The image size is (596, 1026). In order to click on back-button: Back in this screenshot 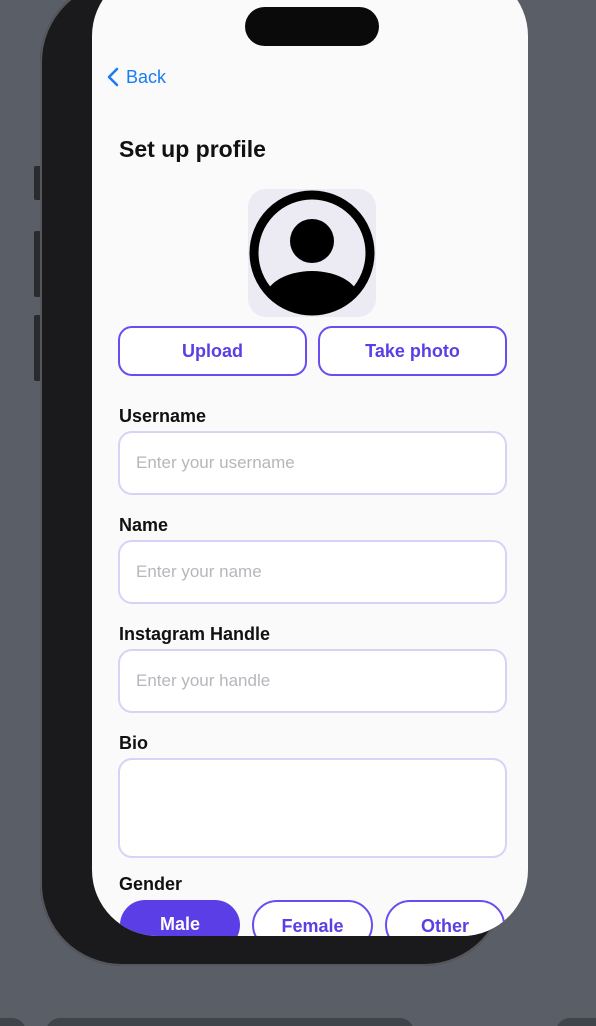, I will do `click(136, 77)`.